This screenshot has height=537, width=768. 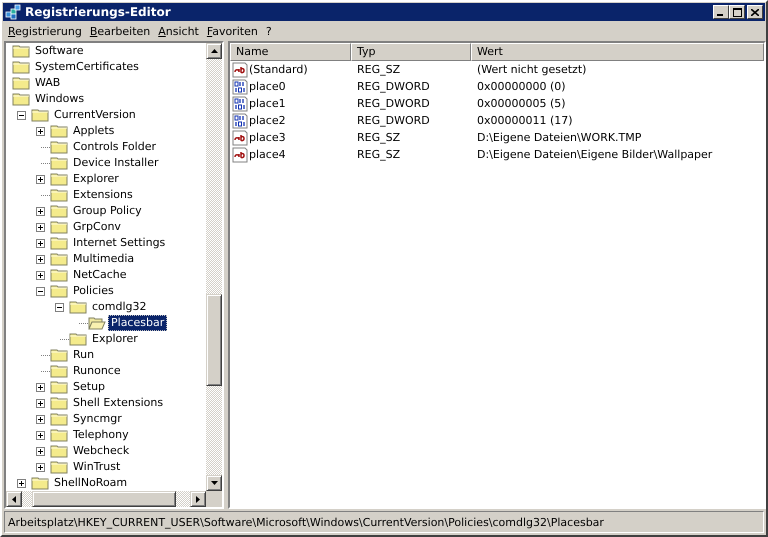 I want to click on menu-item: ?, so click(x=269, y=31).